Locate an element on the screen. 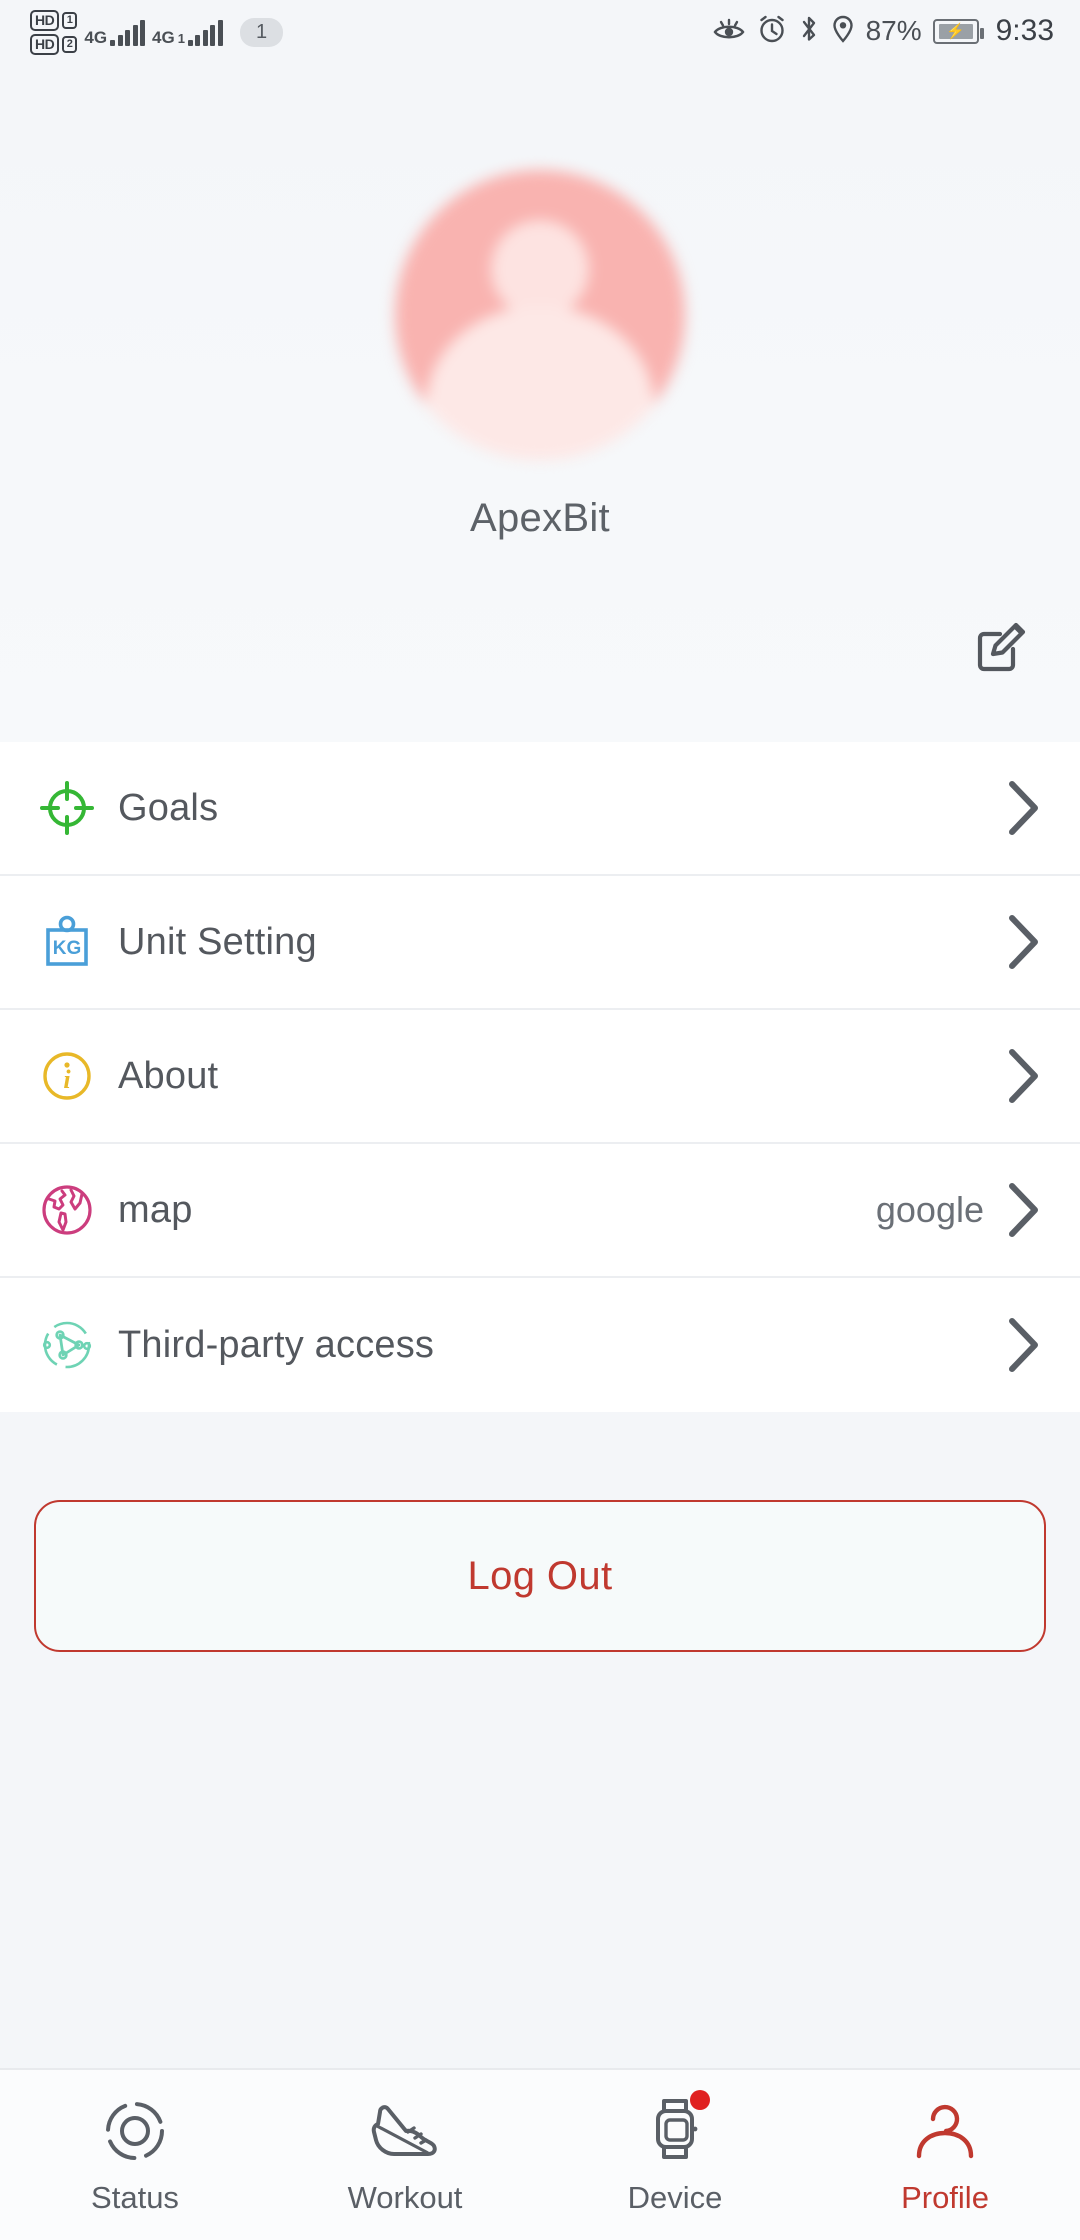  settings-row-about: i About is located at coordinates (540, 1077).